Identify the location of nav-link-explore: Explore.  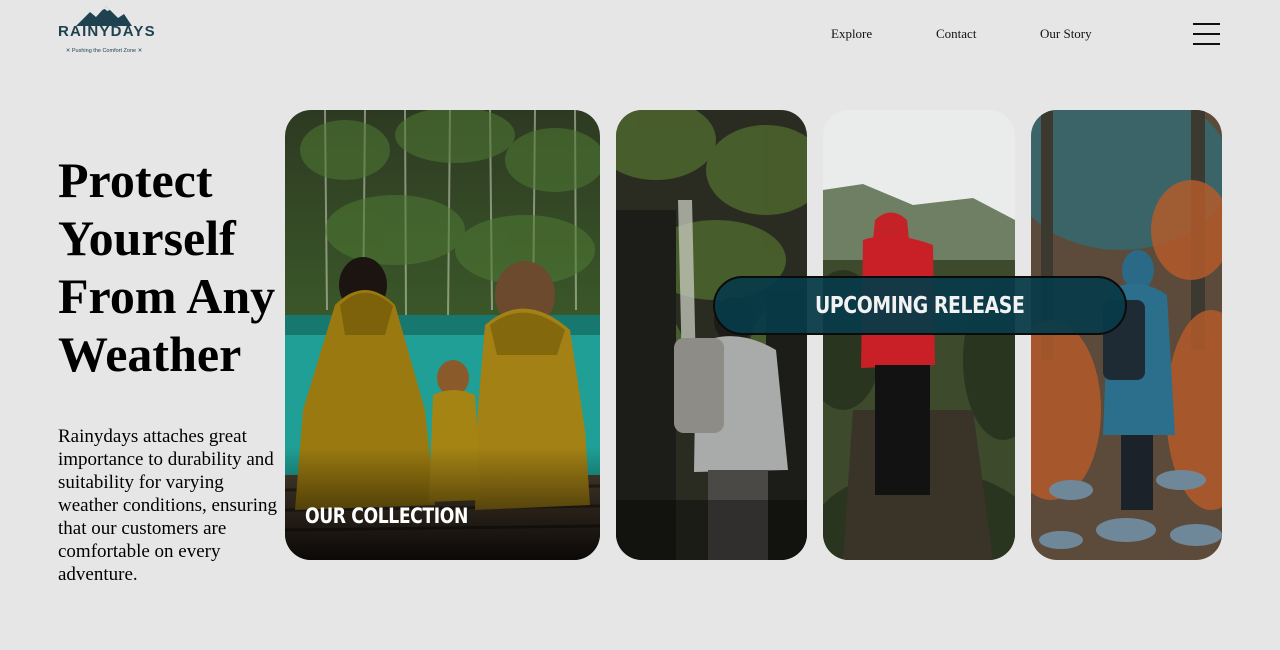
(851, 34).